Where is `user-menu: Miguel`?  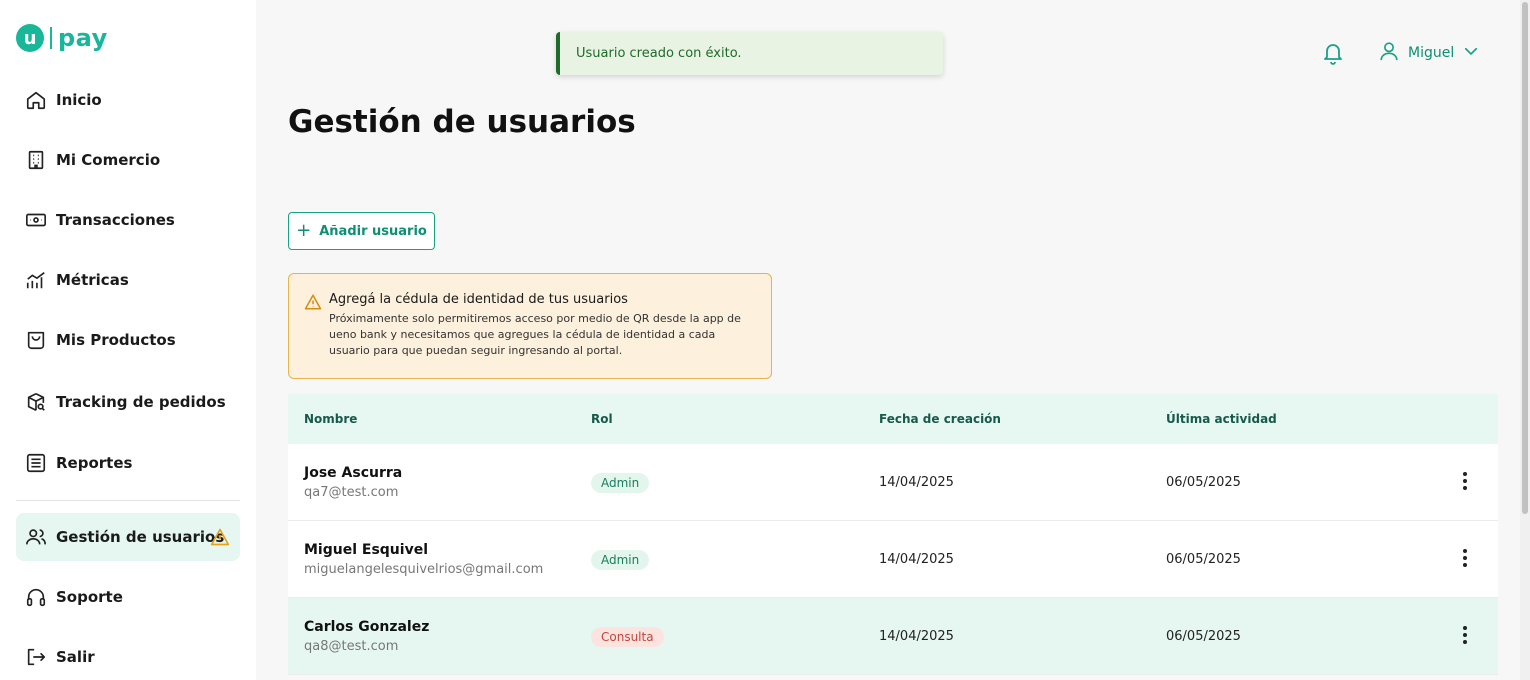
user-menu: Miguel is located at coordinates (1429, 53).